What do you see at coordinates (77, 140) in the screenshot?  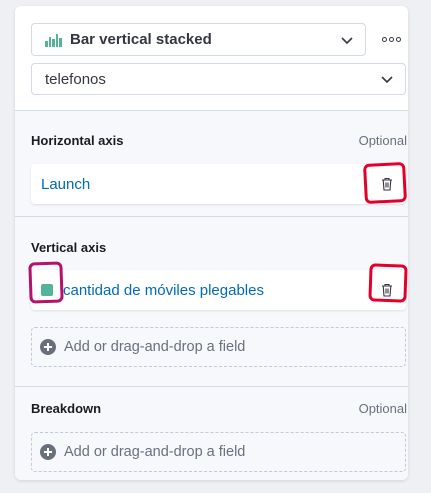 I see `horizontal-axis-title: Horizontal axis` at bounding box center [77, 140].